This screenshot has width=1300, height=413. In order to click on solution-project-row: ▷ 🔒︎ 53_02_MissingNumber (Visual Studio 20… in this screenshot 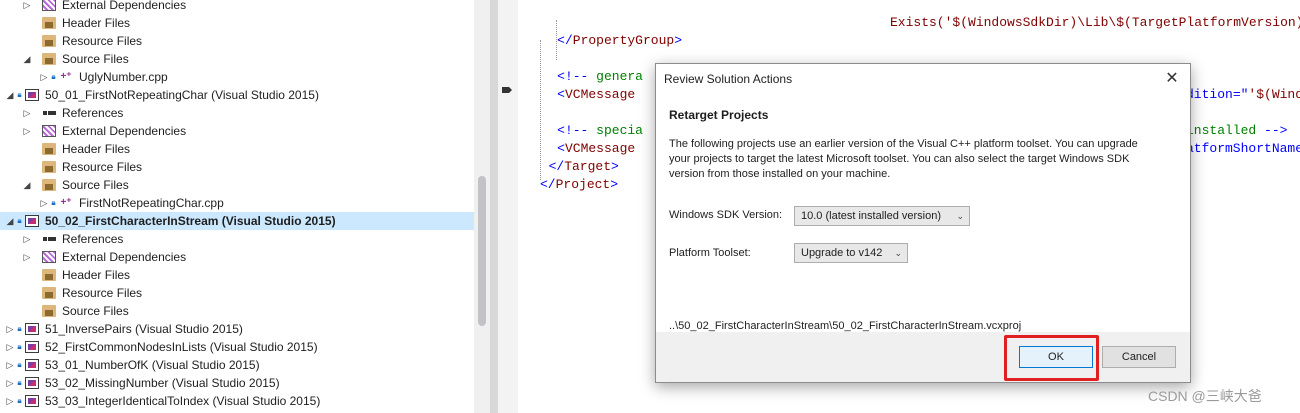, I will do `click(237, 383)`.